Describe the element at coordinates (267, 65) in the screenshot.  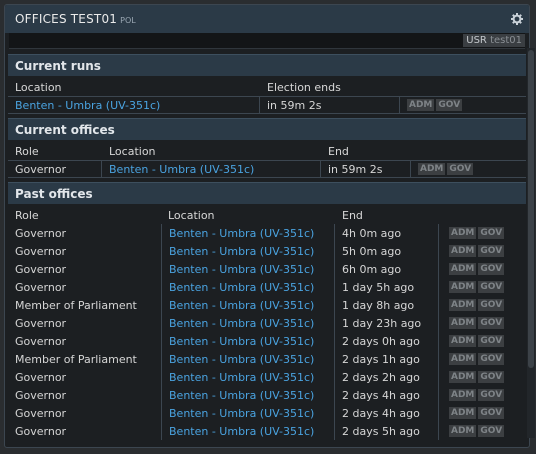
I see `section-current-runs-header: Current runs` at that location.